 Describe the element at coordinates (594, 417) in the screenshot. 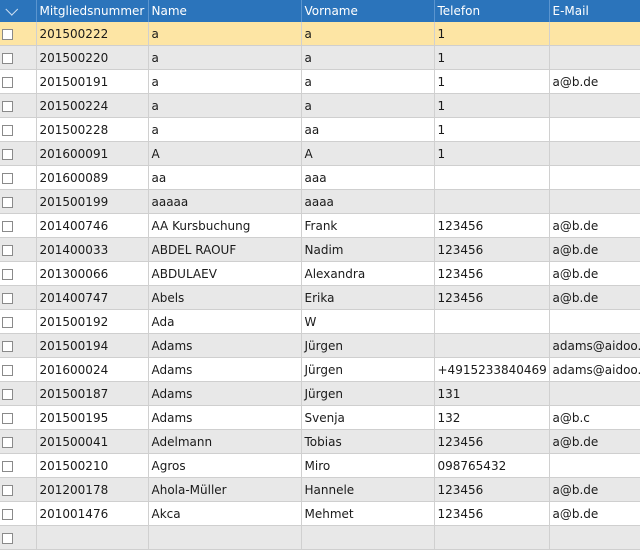

I see `email-cell: a@b.c` at that location.